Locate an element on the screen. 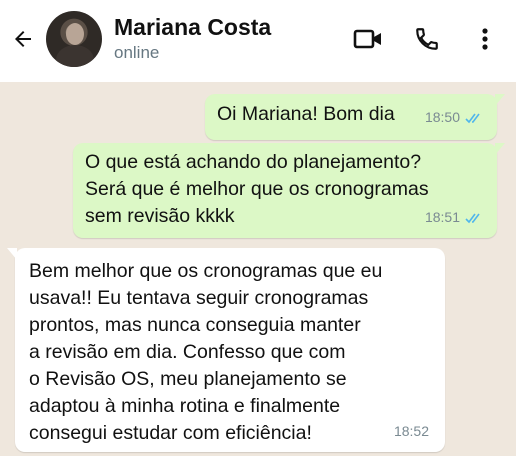 The height and width of the screenshot is (456, 516). message-time: 18:51 is located at coordinates (442, 217).